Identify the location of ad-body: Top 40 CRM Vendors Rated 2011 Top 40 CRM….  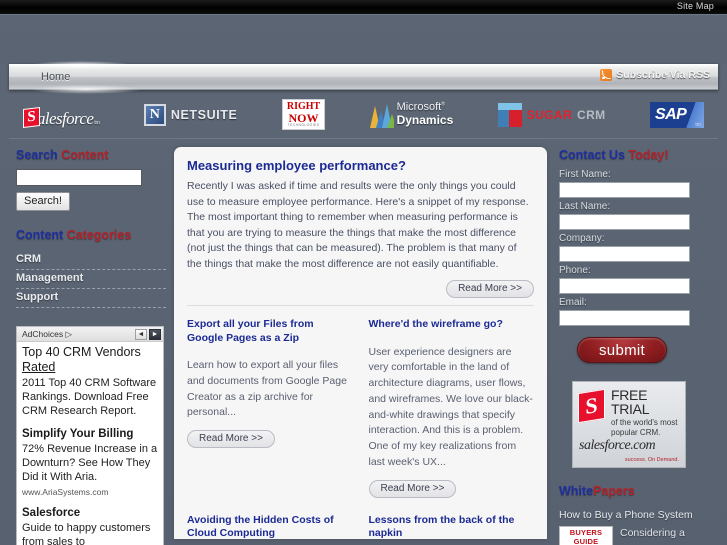
(90, 443).